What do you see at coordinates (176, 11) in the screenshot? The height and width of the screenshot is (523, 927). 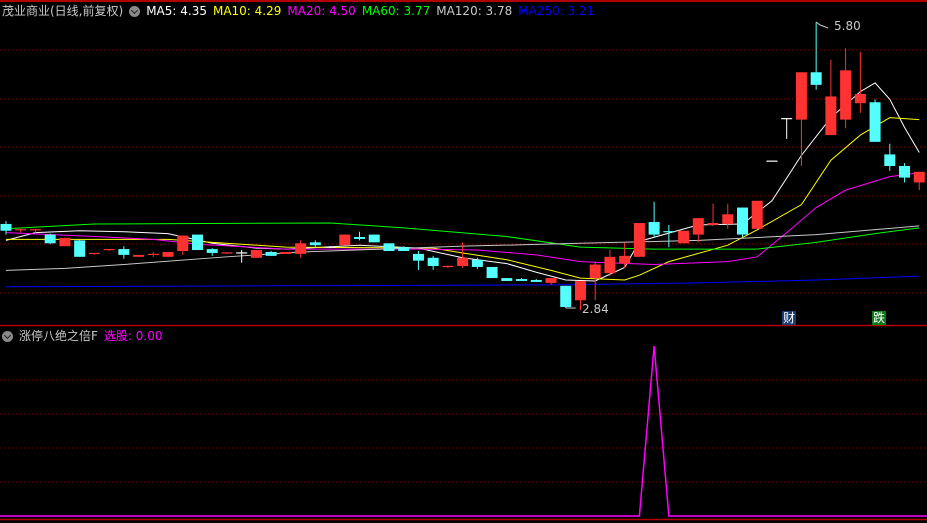 I see `ma5-label: MA5: 4.35` at bounding box center [176, 11].